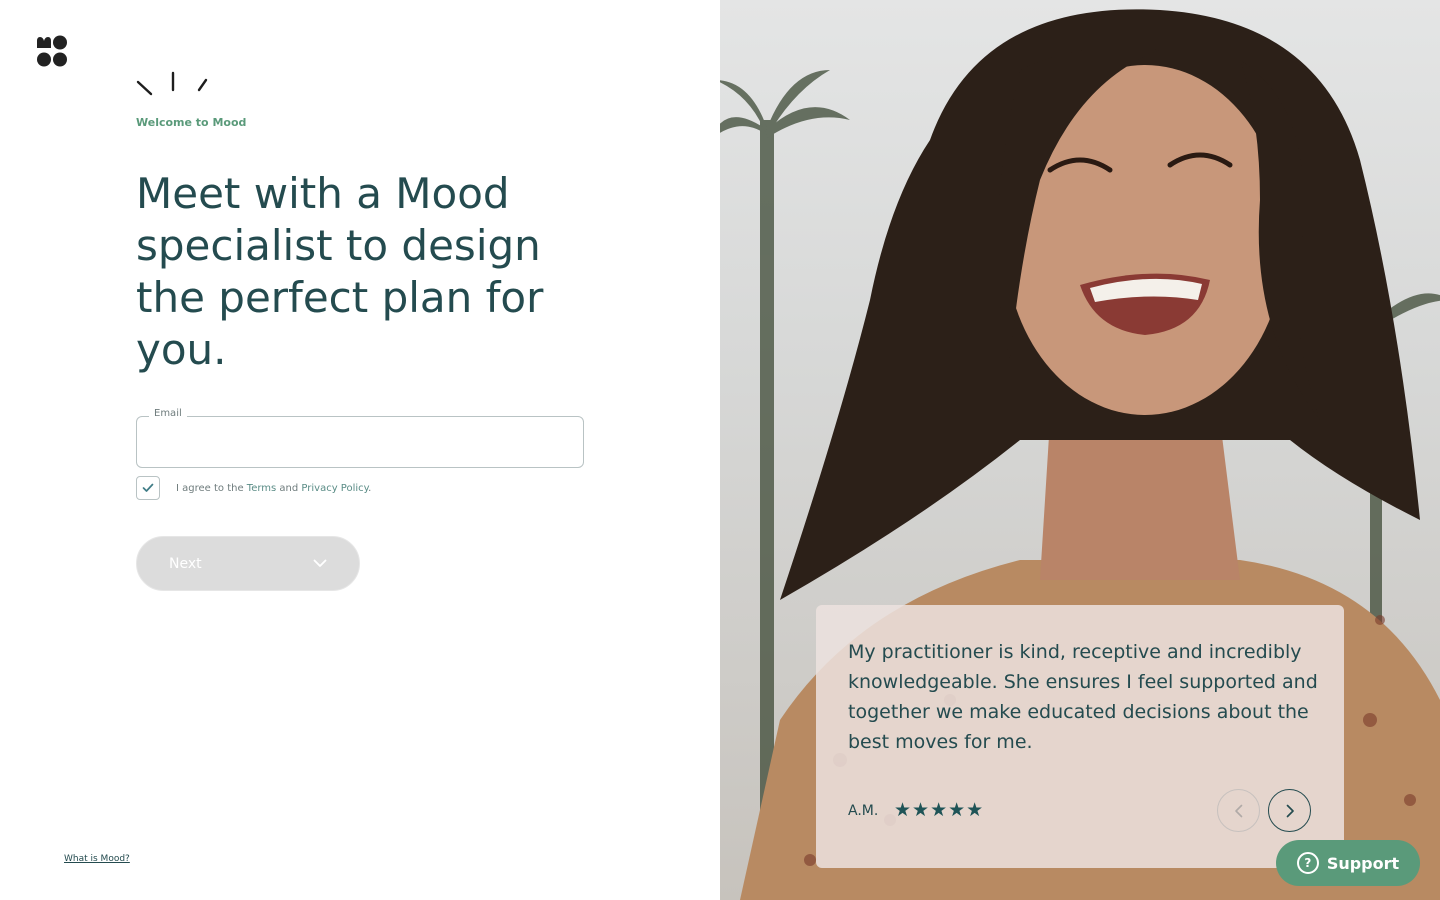  What do you see at coordinates (1363, 863) in the screenshot?
I see `support-label: Support` at bounding box center [1363, 863].